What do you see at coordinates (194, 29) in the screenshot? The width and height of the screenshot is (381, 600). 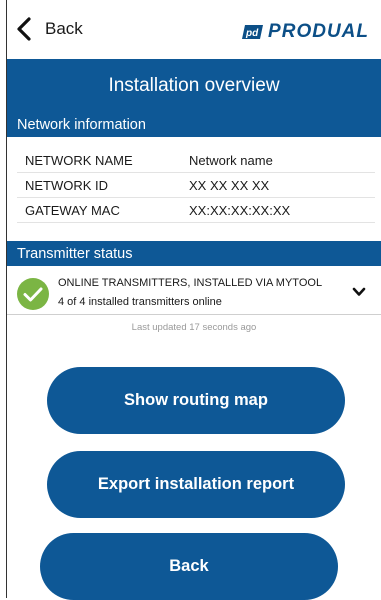 I see `top-bar: Back pd PRODUAL` at bounding box center [194, 29].